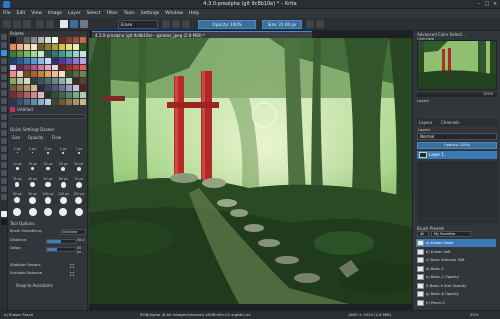  I want to click on palette-selector, so click(48, 116).